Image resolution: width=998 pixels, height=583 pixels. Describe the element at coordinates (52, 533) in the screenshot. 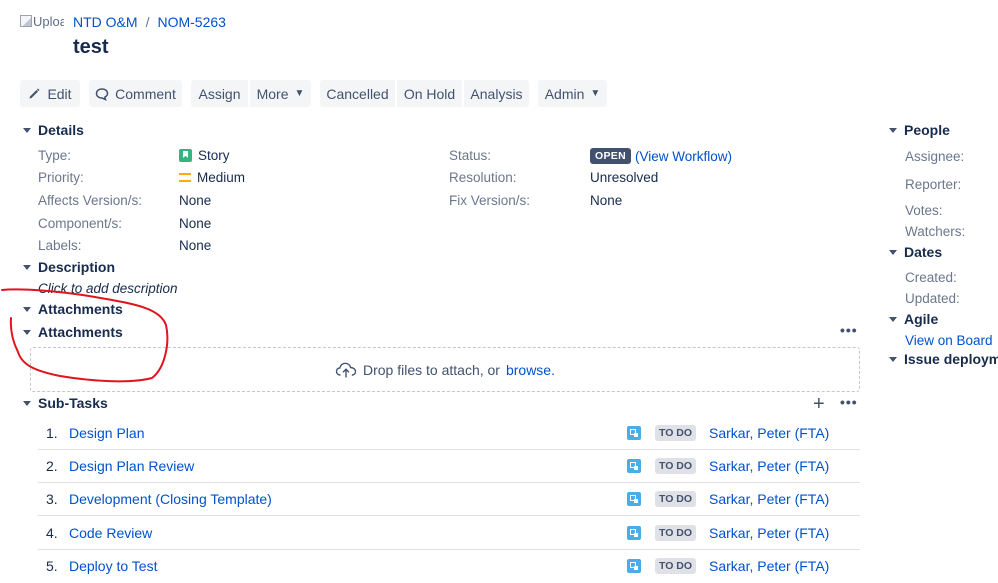

I see `subtask-number: 4.` at that location.